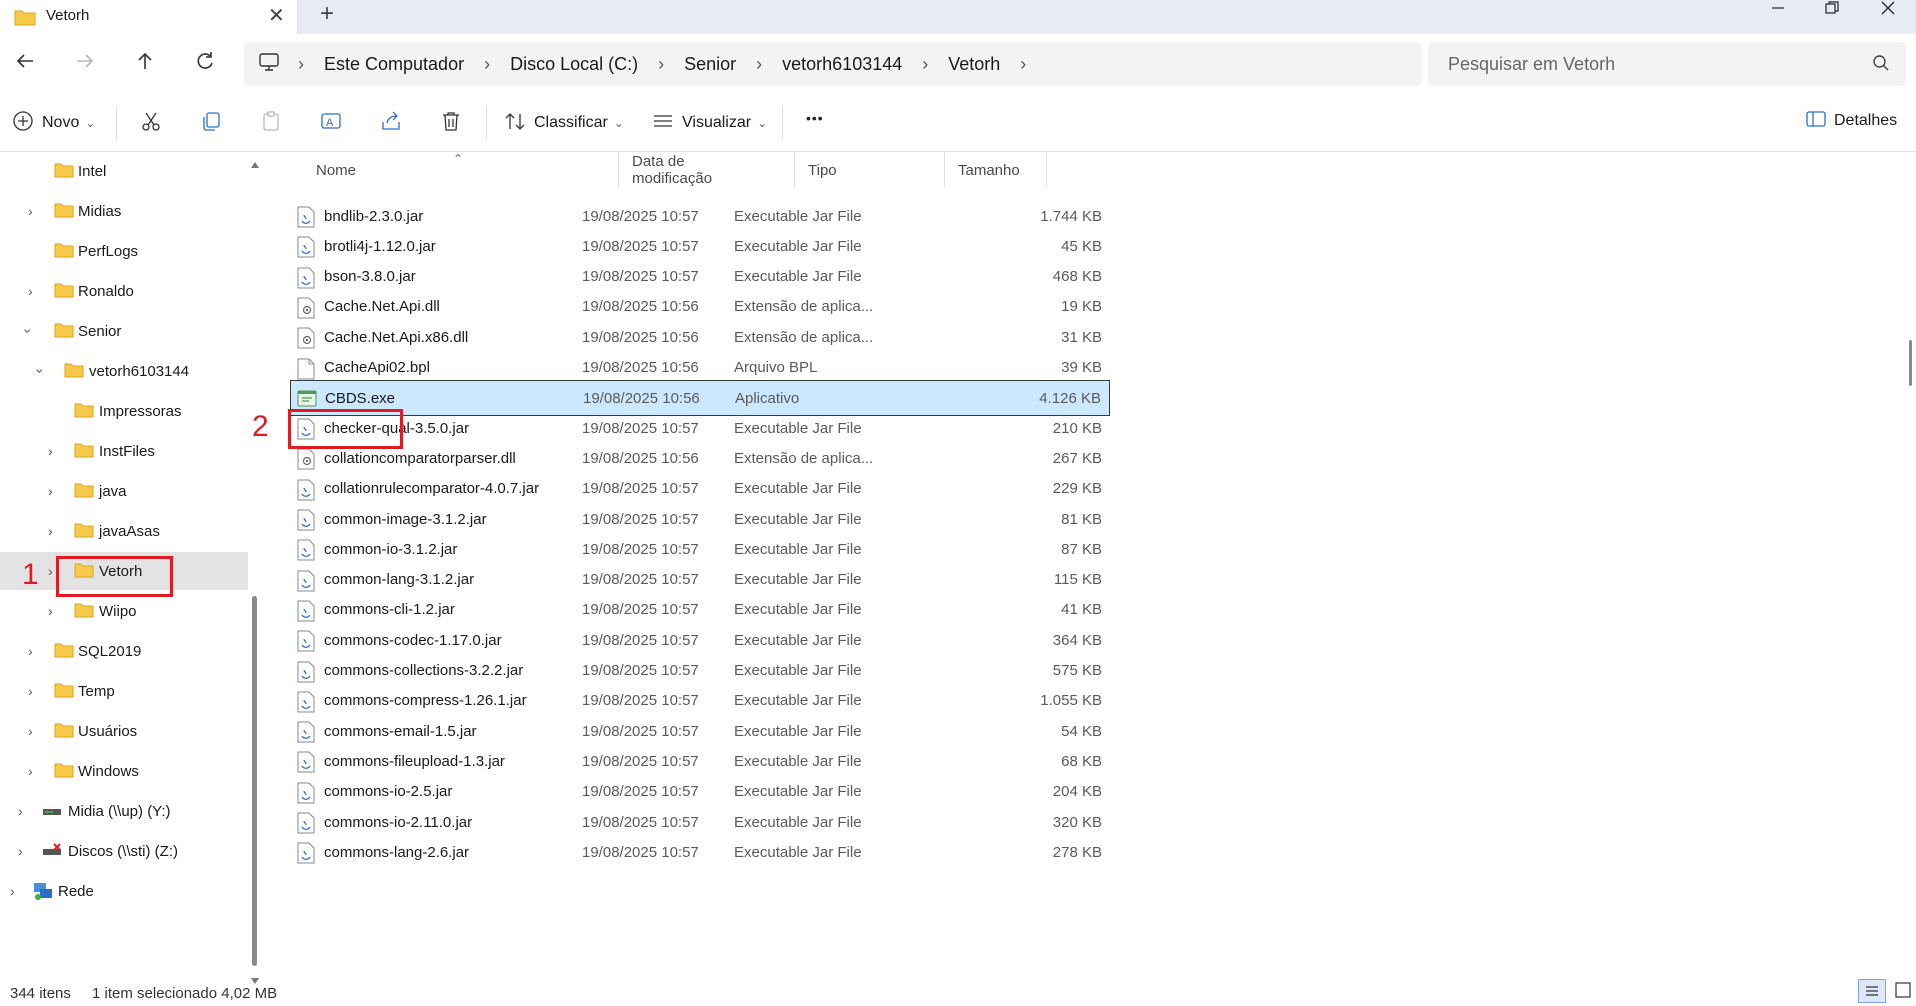 This screenshot has height=1006, width=1916. I want to click on minimize-icon, so click(1778, 10).